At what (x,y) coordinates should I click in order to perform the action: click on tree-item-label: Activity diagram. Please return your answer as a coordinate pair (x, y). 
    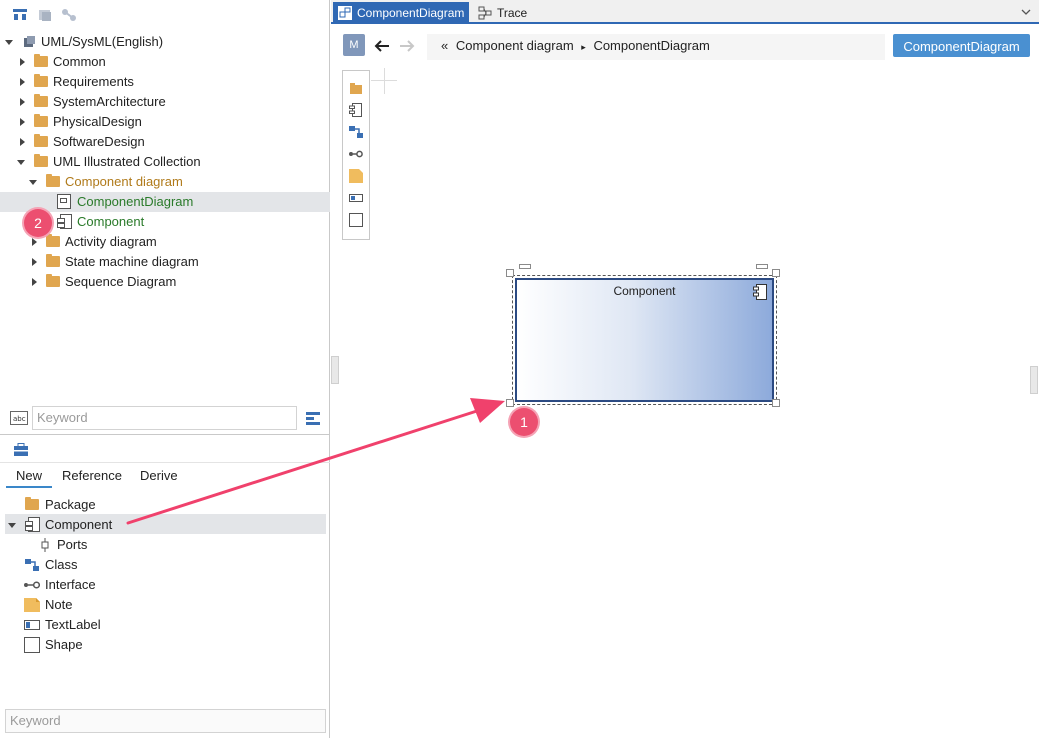
    Looking at the image, I should click on (111, 241).